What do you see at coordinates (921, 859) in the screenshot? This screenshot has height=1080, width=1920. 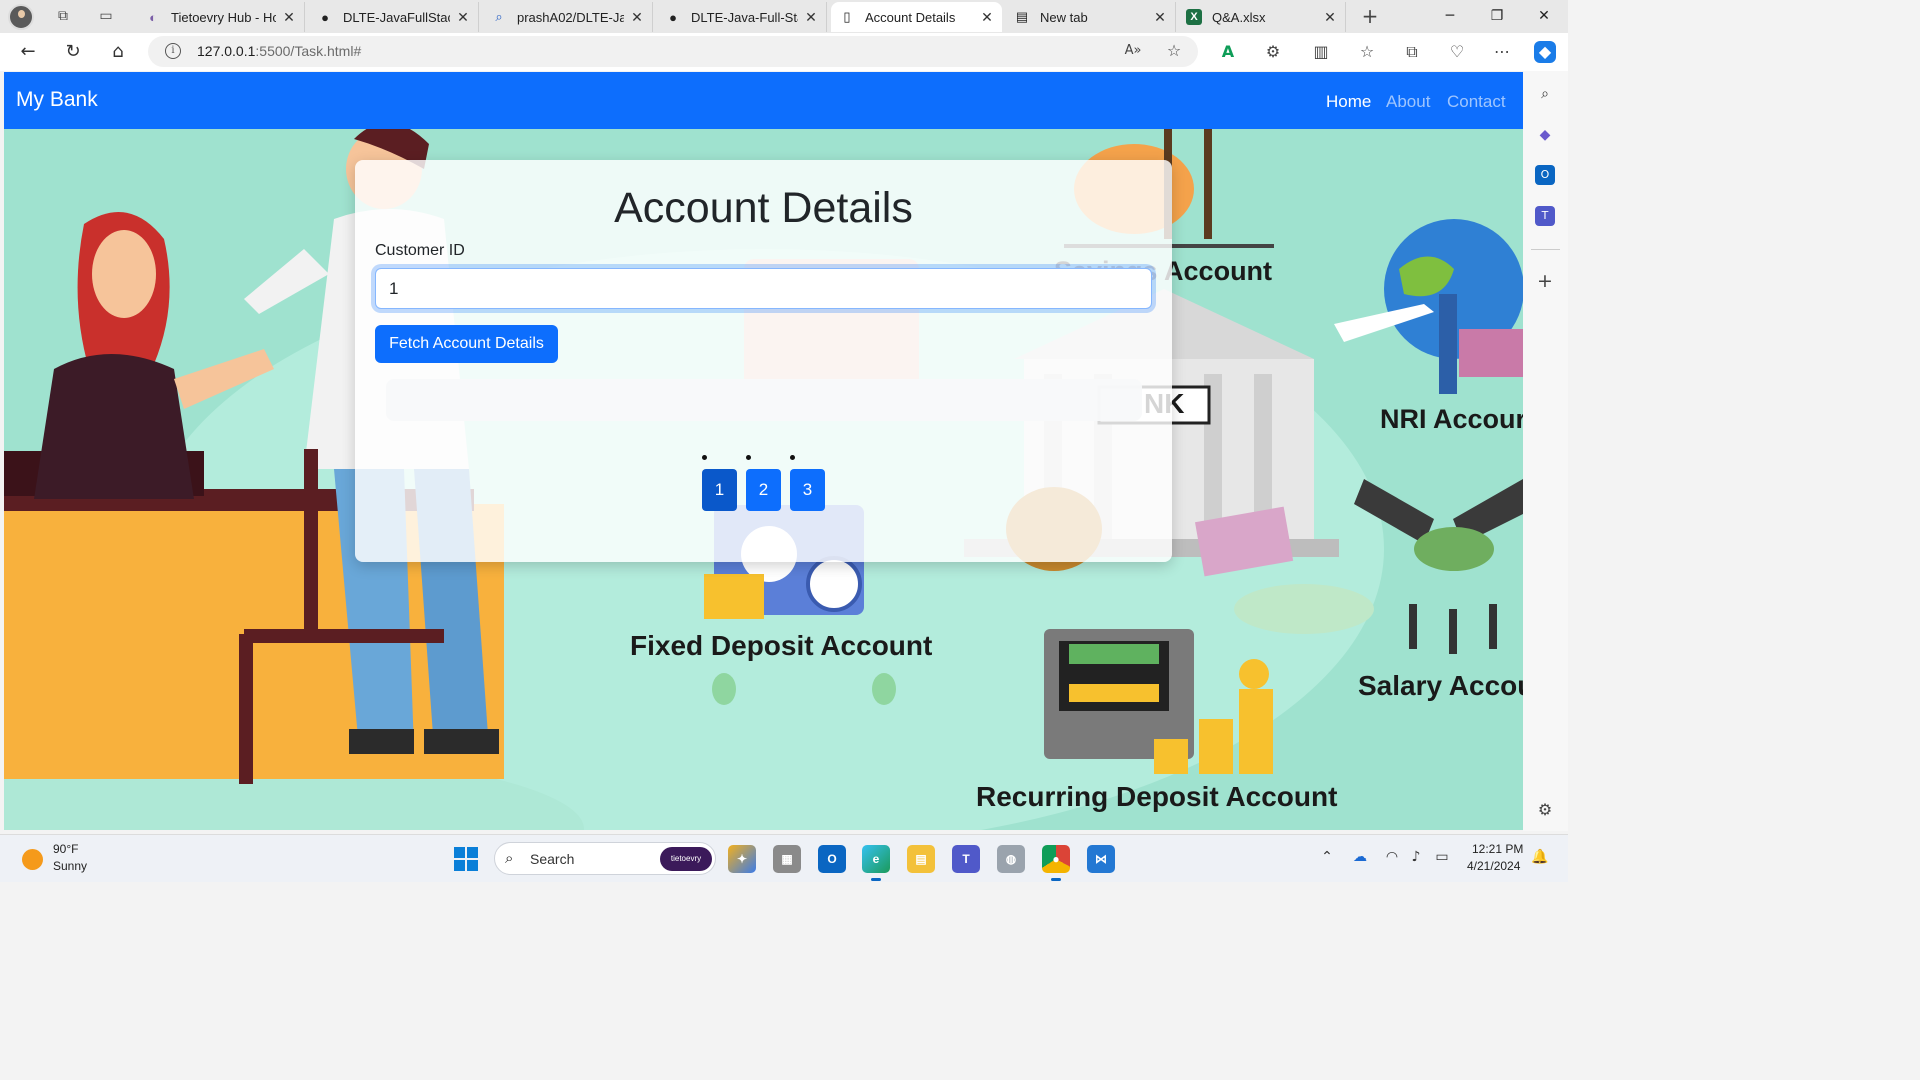 I see `file-explorer-app-icon: ▤` at bounding box center [921, 859].